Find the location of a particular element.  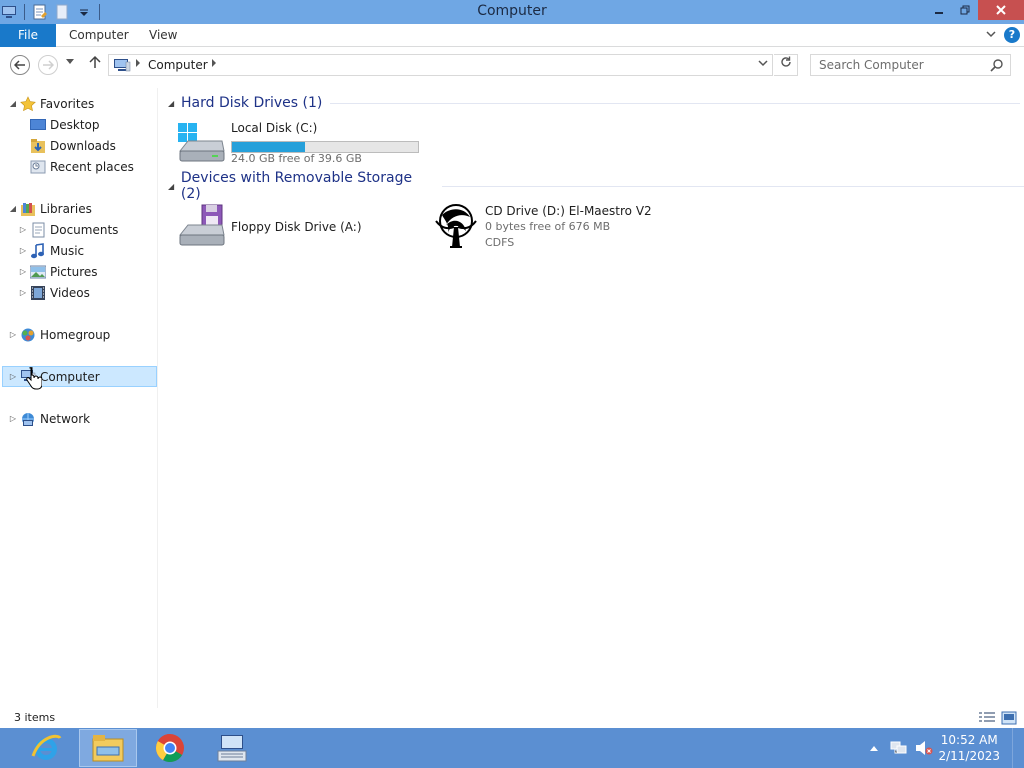

taskbar-internet-explorer is located at coordinates (46, 748).